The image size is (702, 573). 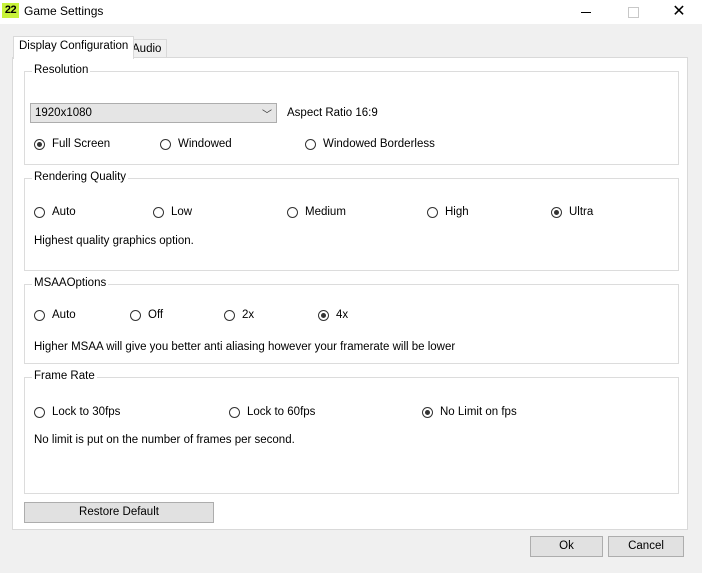 What do you see at coordinates (646, 546) in the screenshot?
I see `cancel-button: Cancel` at bounding box center [646, 546].